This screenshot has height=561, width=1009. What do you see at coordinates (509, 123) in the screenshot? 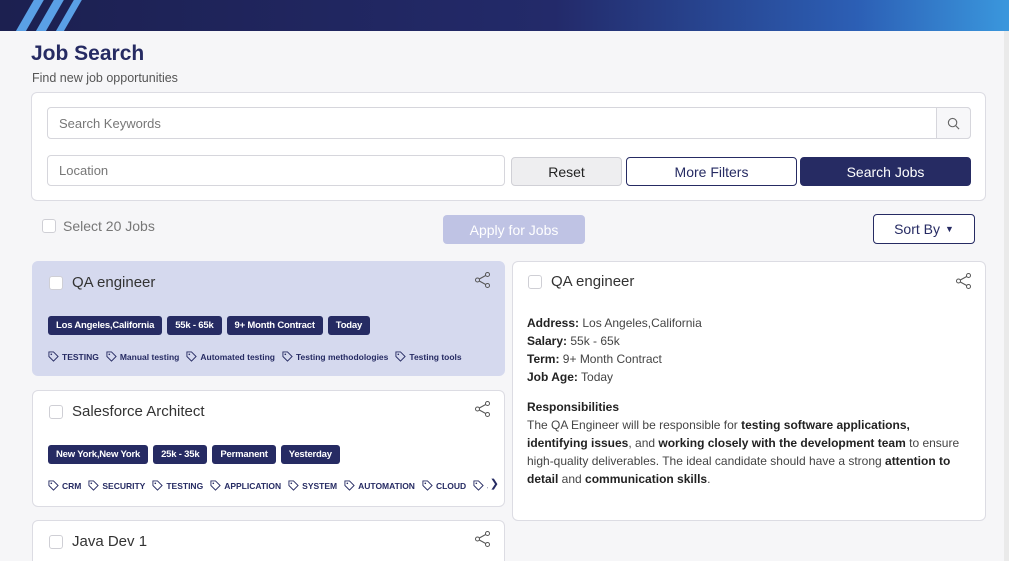
I see `keywords-input` at bounding box center [509, 123].